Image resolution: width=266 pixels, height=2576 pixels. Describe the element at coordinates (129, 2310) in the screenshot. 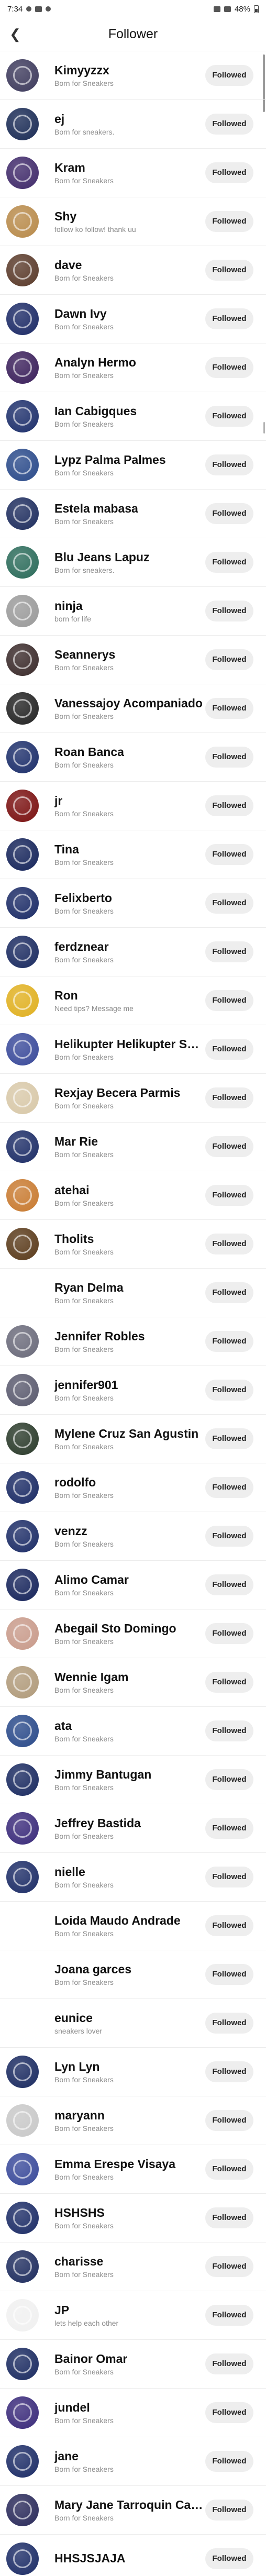

I see `follower-name: JP` at that location.